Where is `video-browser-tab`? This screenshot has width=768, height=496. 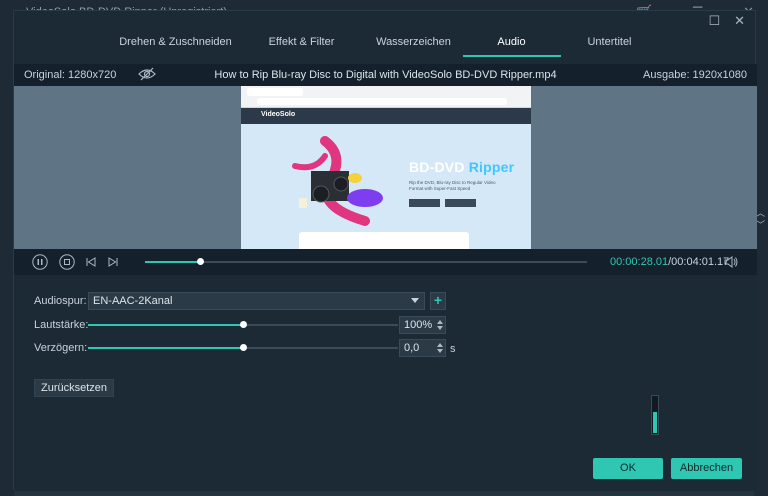 video-browser-tab is located at coordinates (275, 92).